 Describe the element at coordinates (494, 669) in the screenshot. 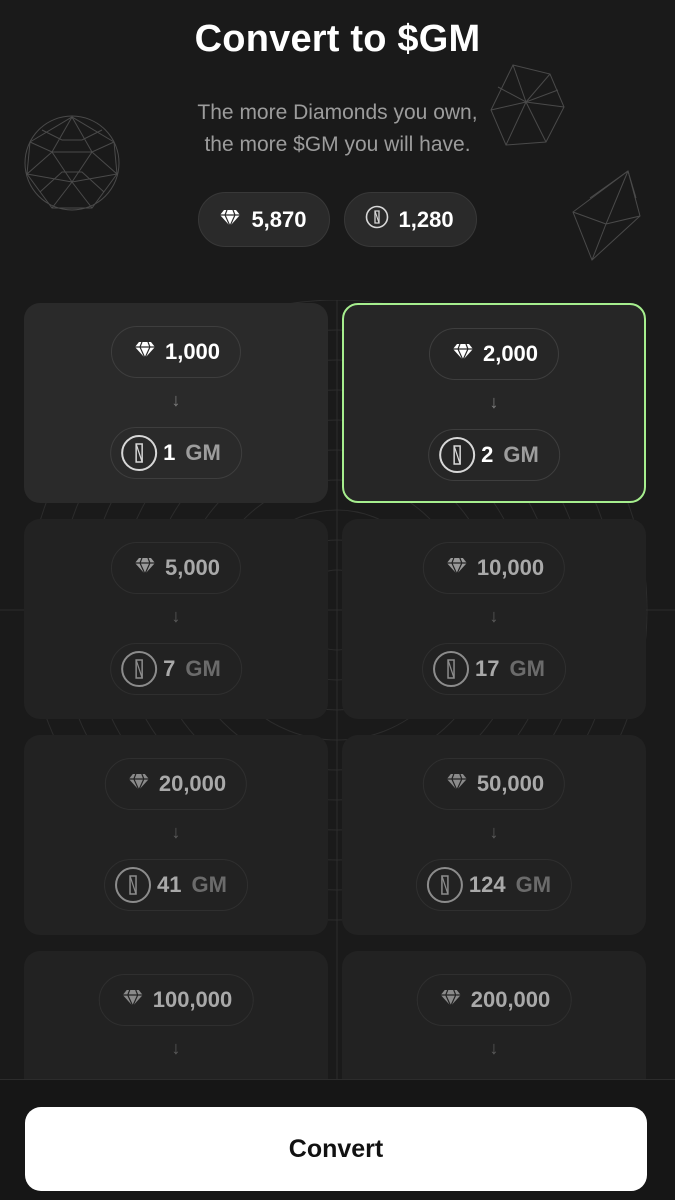

I see `option-gm-amount: 17 GM` at that location.